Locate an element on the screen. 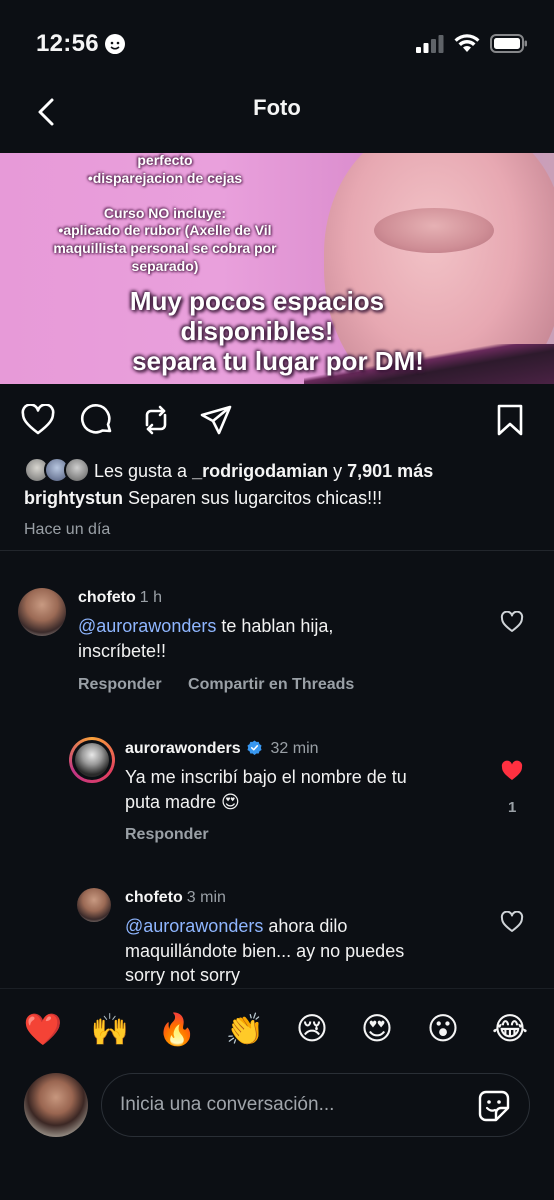 The width and height of the screenshot is (554, 1200). comment-time: 32 min is located at coordinates (294, 748).